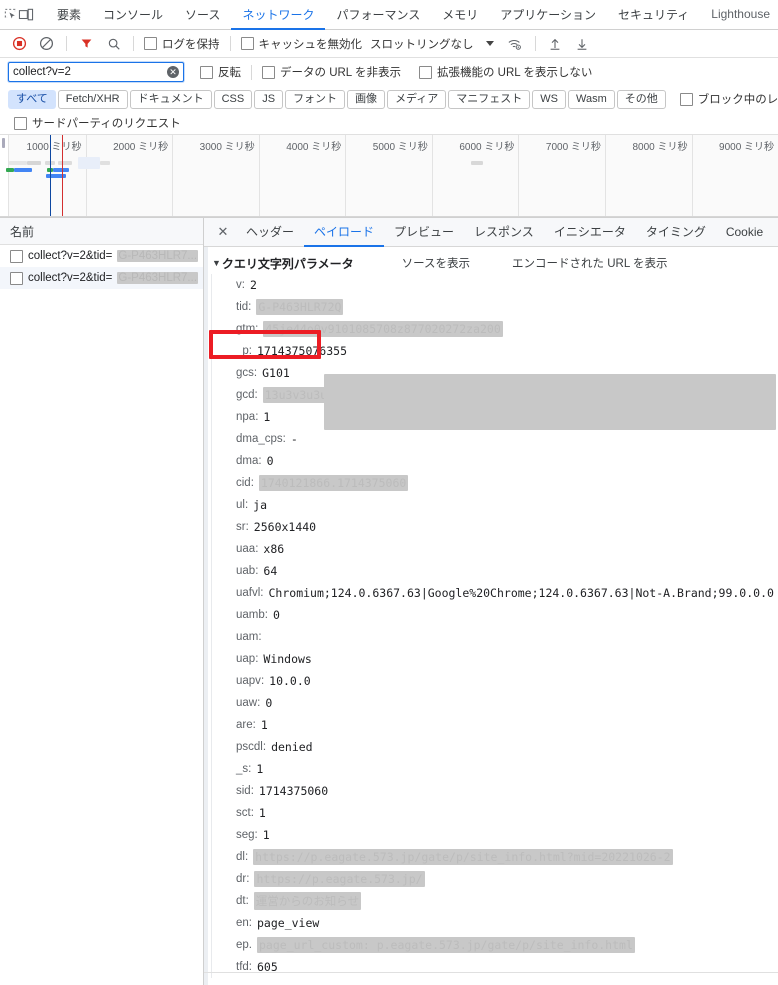 Image resolution: width=778 pixels, height=985 pixels. Describe the element at coordinates (276, 615) in the screenshot. I see `param-value: 0` at that location.